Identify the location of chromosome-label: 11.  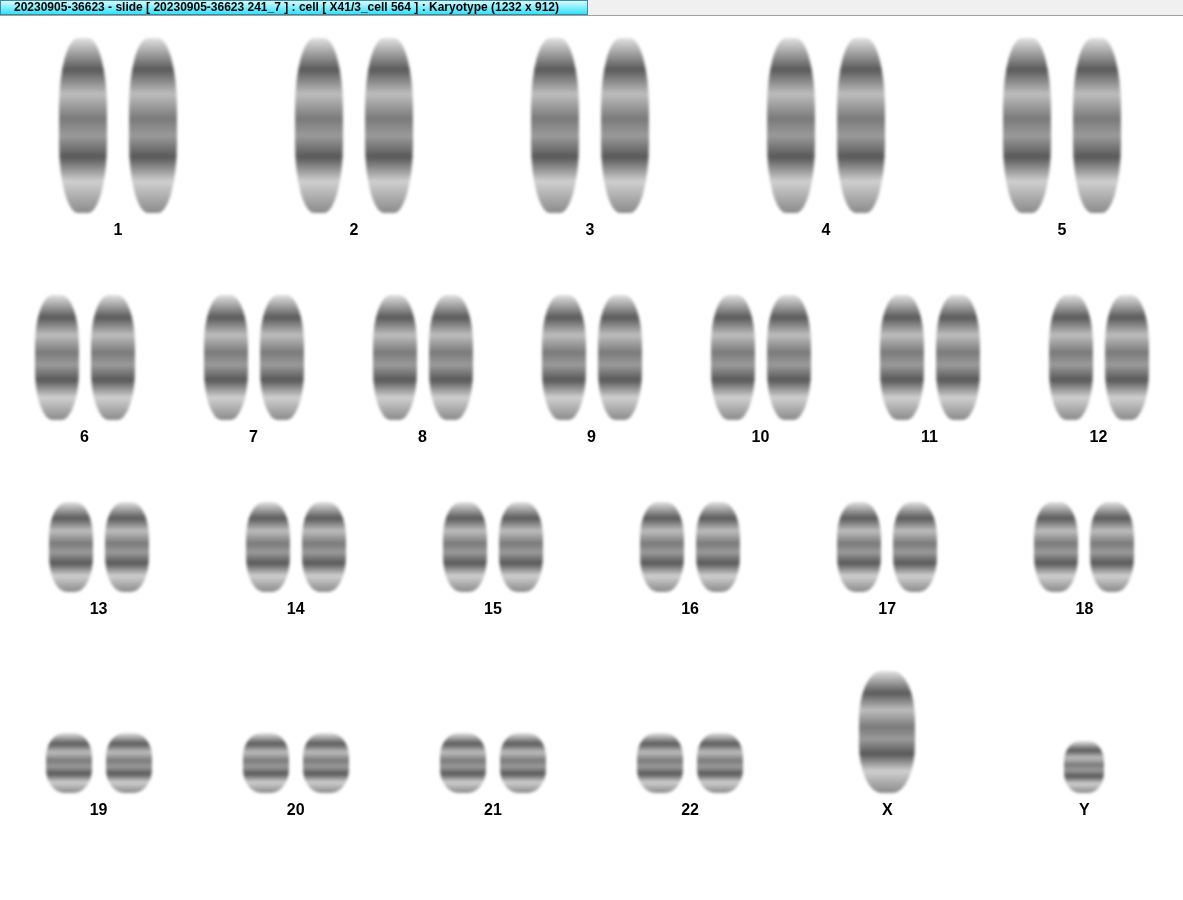
(929, 437).